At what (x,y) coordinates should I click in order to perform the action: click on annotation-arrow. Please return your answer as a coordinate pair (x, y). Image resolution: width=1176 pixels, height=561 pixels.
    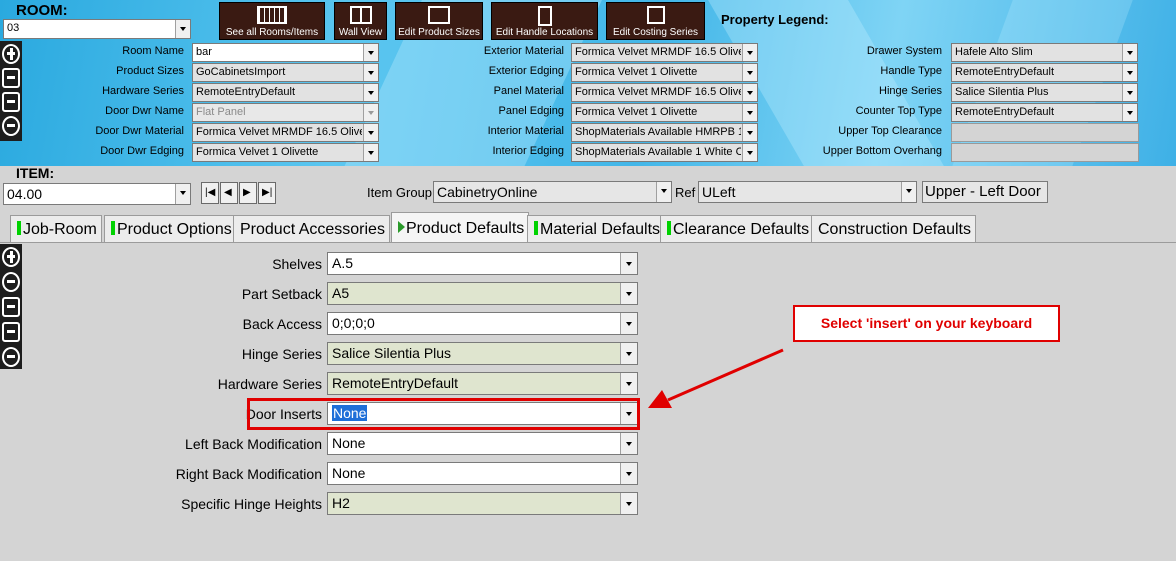
    Looking at the image, I should click on (716, 378).